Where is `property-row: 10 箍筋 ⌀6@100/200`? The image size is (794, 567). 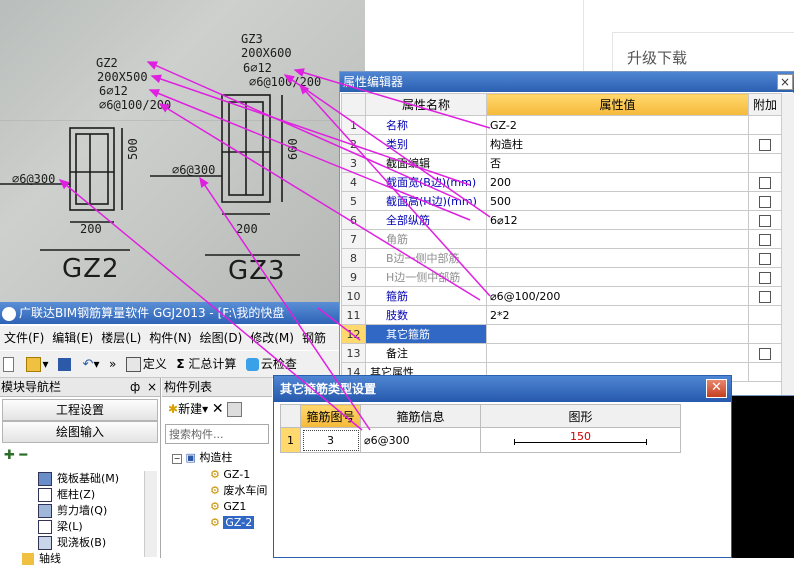
property-row: 10 箍筋 ⌀6@100/200 is located at coordinates (561, 296).